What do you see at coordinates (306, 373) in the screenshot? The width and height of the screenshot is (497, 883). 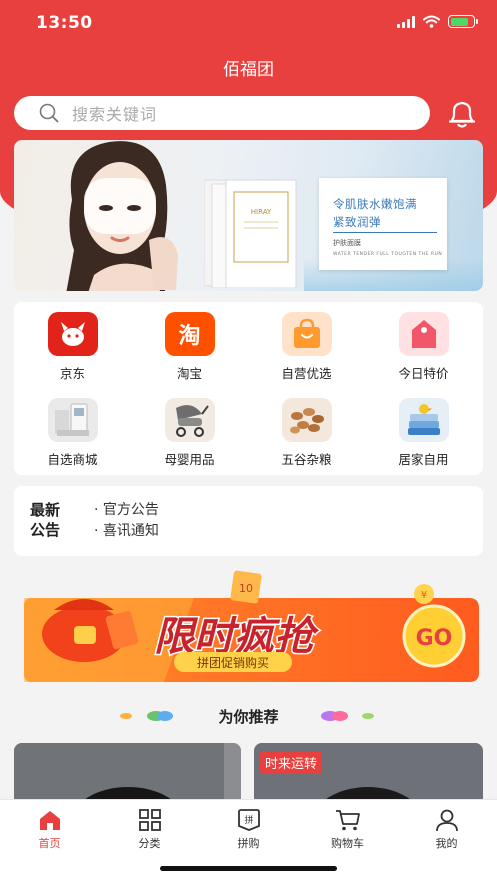 I see `category-label: 自营优选` at bounding box center [306, 373].